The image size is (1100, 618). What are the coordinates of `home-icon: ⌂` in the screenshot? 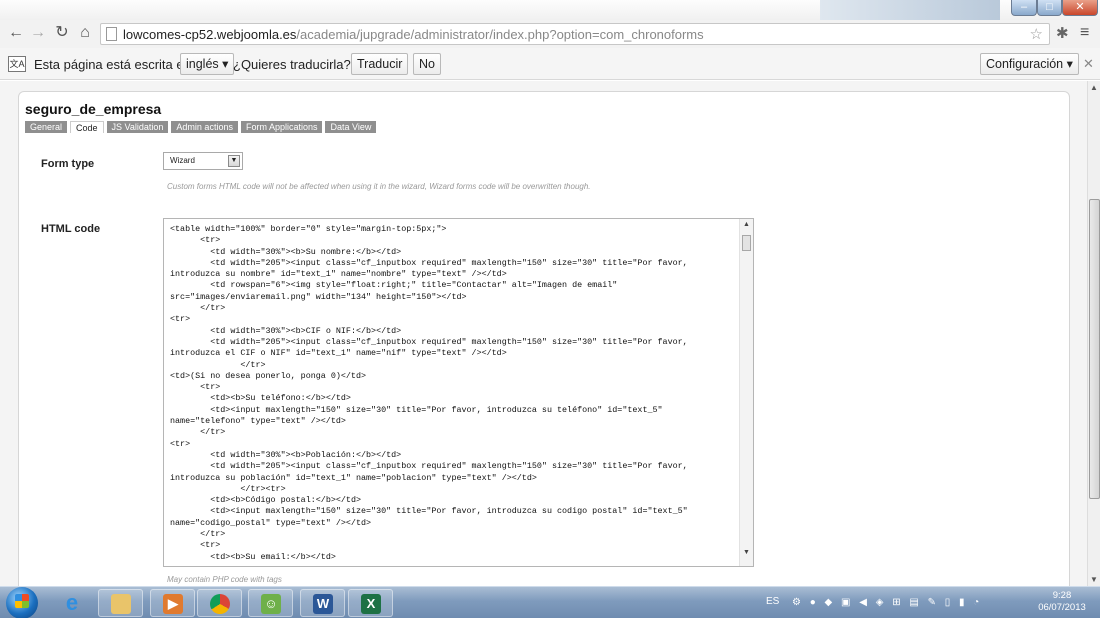 It's located at (85, 33).